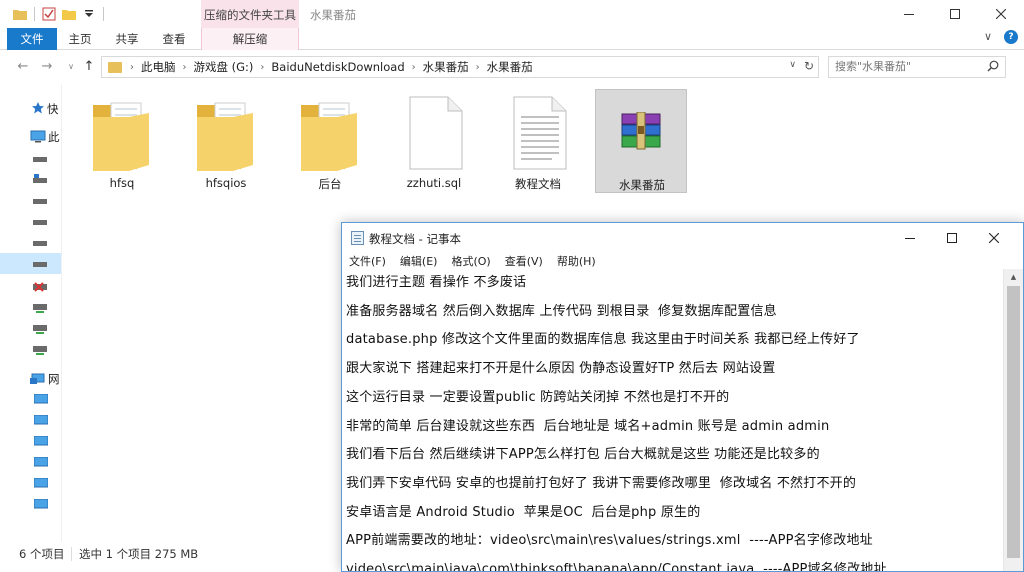 This screenshot has width=1024, height=572. I want to click on menu-format: 格式(O), so click(470, 261).